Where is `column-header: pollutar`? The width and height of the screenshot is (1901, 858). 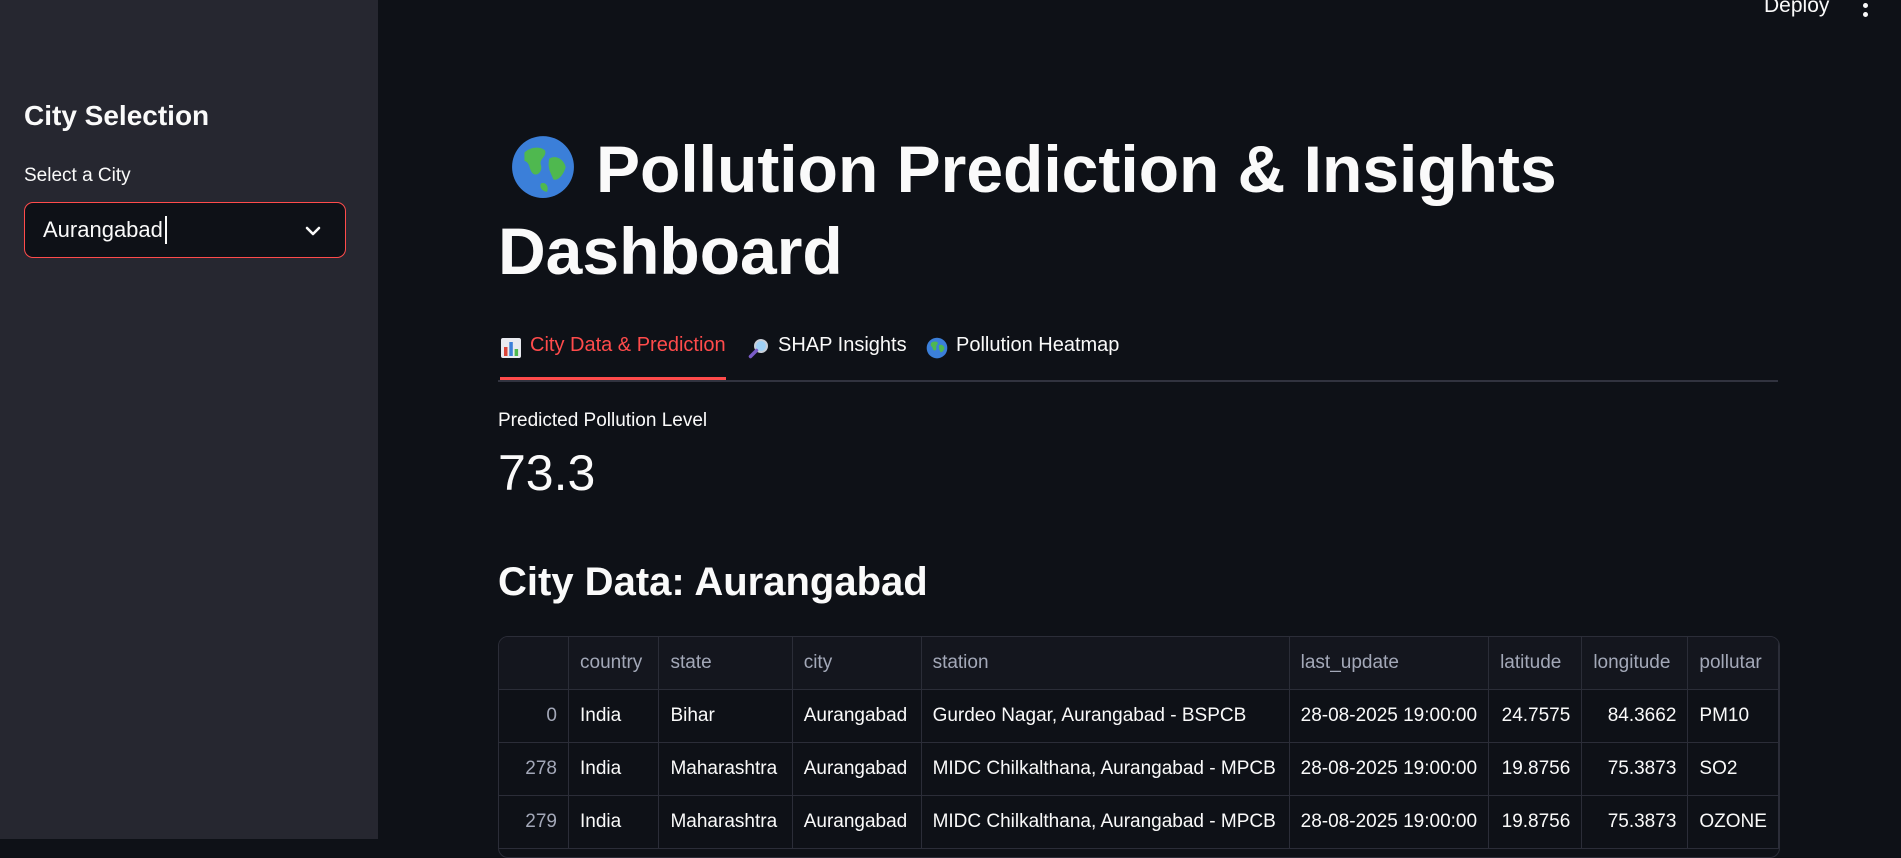 column-header: pollutar is located at coordinates (1733, 663).